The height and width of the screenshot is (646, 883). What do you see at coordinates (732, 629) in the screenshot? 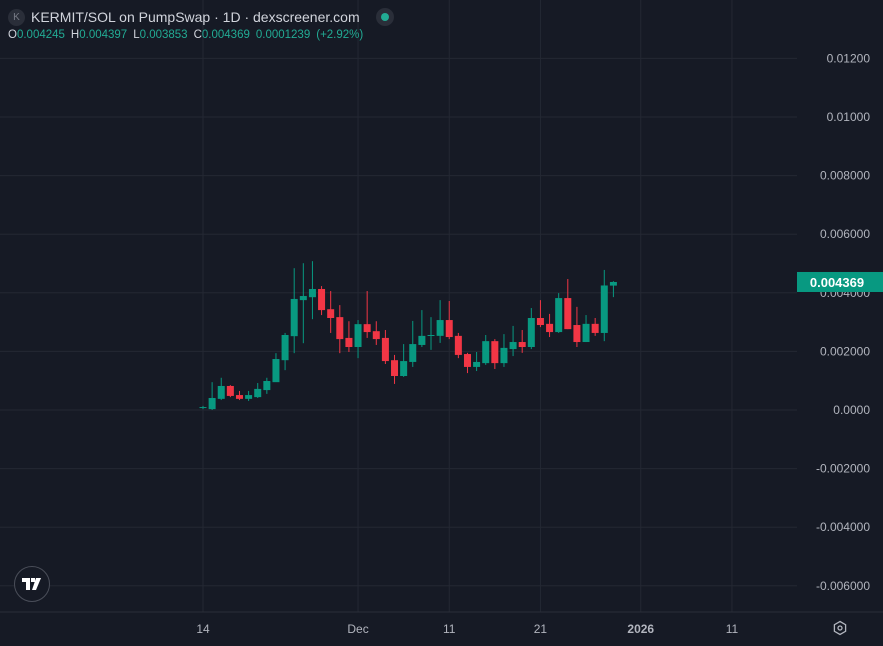
I see `time-tick-label: 11` at bounding box center [732, 629].